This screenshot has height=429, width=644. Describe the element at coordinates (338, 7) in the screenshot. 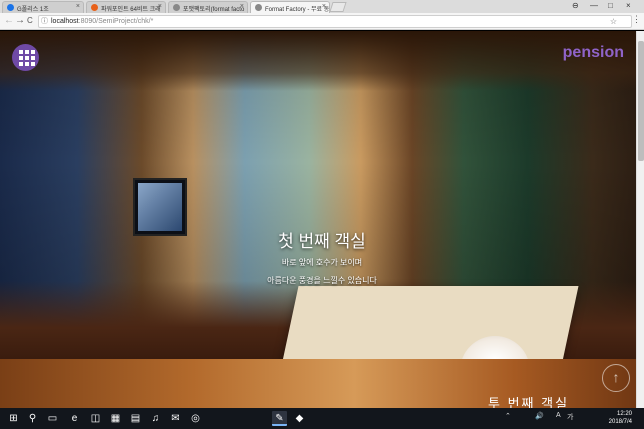

I see `new-tab-button` at that location.